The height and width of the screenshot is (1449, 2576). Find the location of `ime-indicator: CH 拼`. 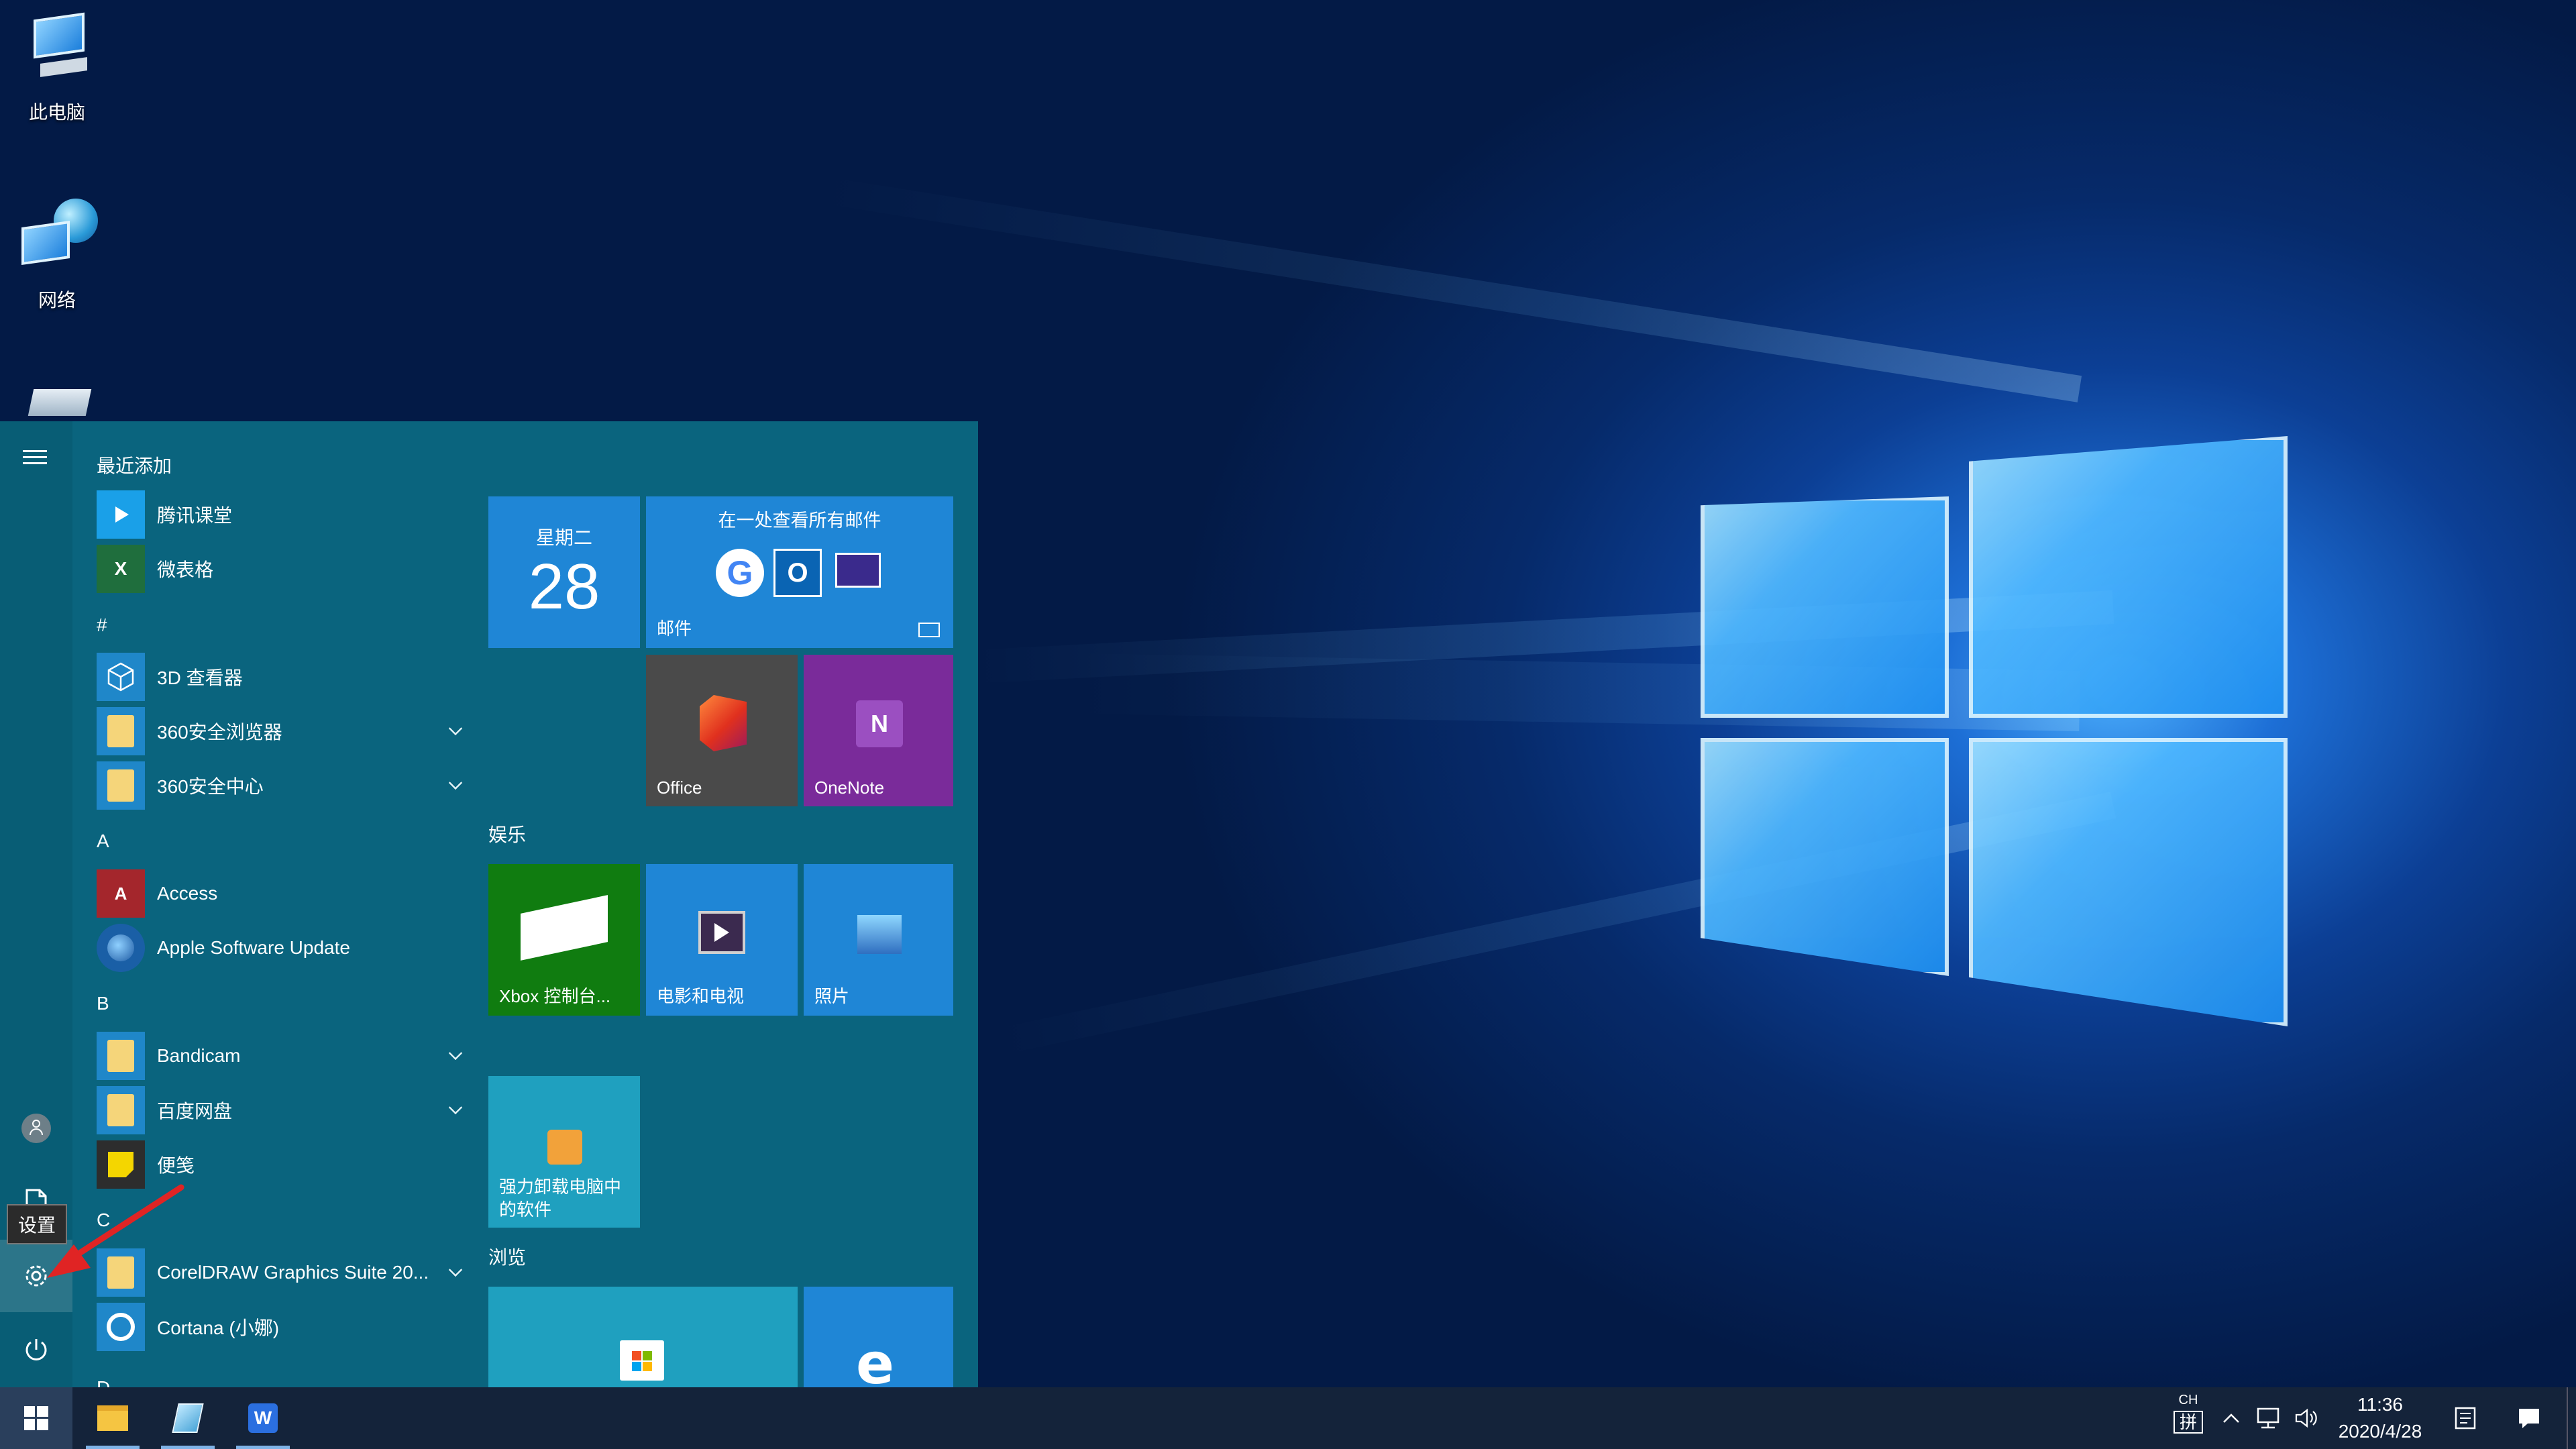

ime-indicator: CH 拼 is located at coordinates (2188, 1419).